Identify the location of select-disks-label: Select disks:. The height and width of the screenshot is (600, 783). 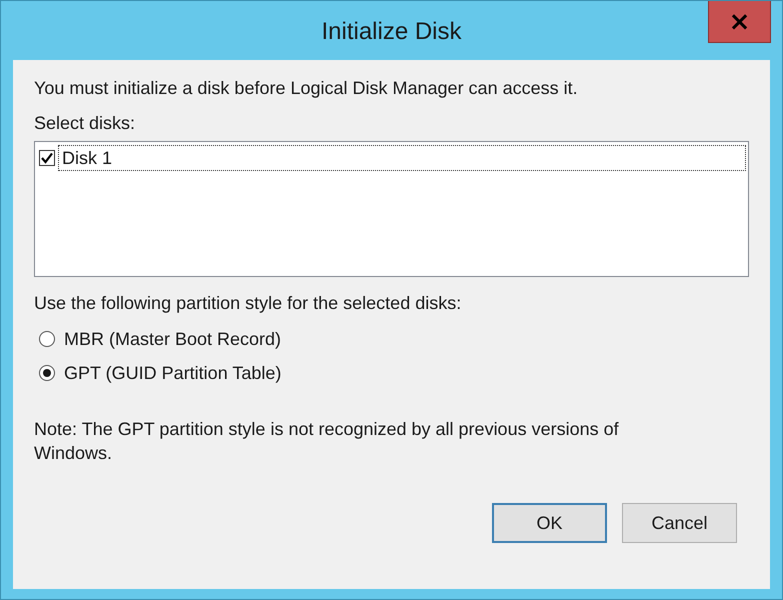
(85, 123).